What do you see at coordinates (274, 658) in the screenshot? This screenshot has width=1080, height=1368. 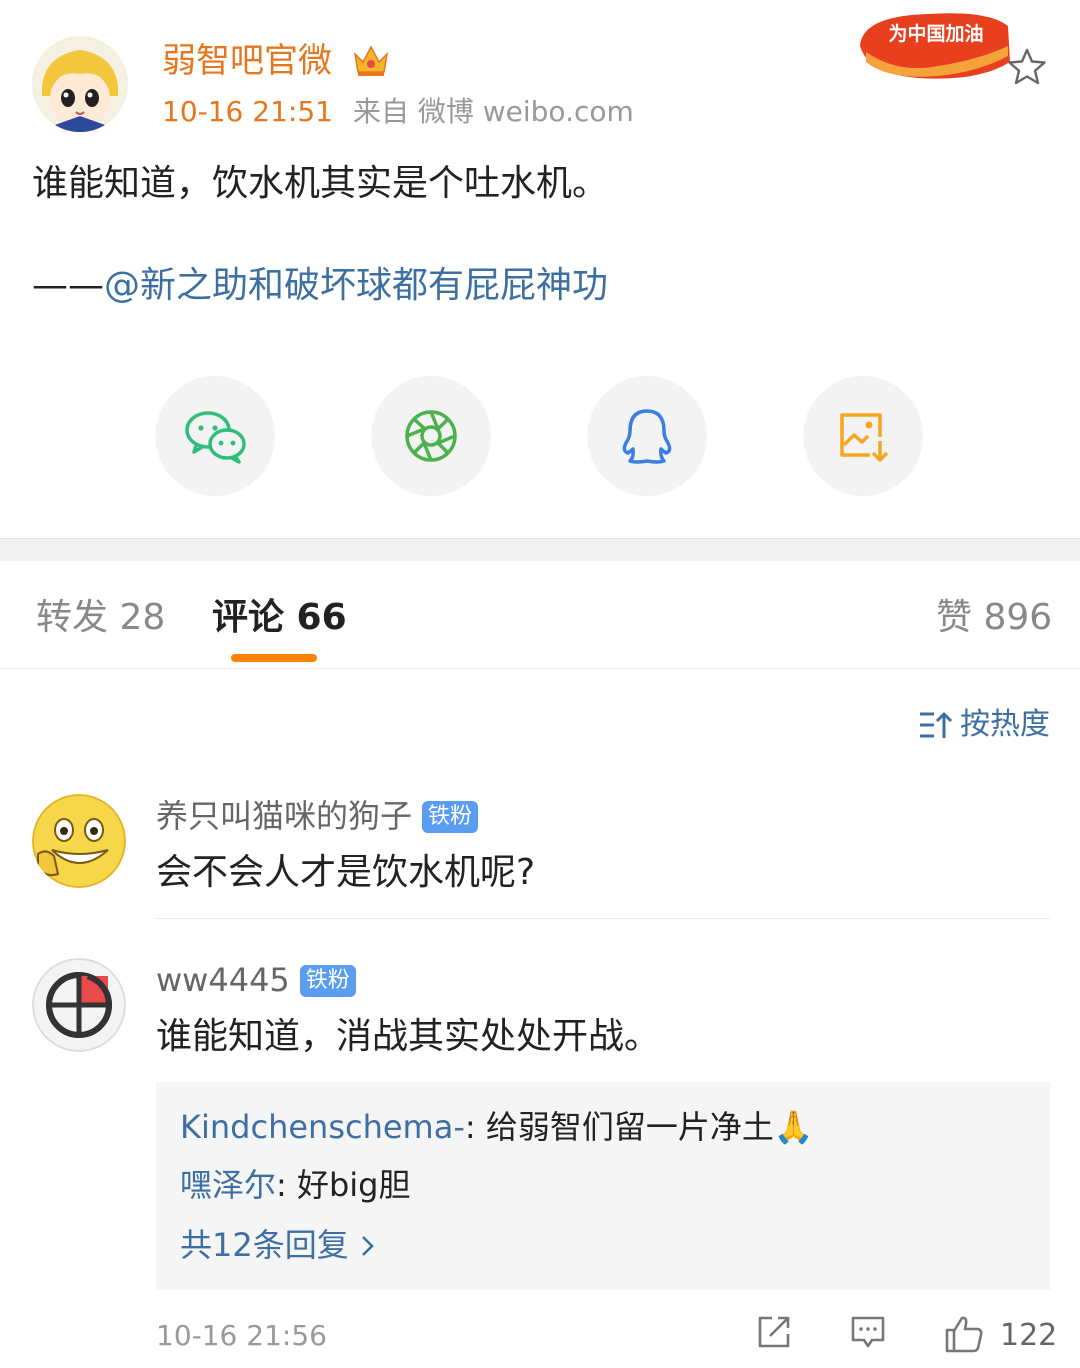 I see `tab-active-indicator` at bounding box center [274, 658].